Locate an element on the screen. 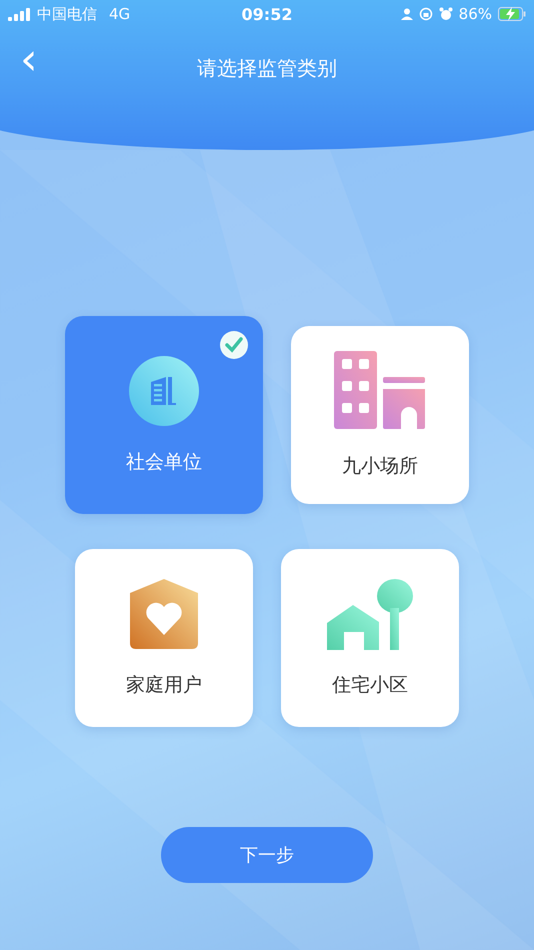  office-building-icon is located at coordinates (164, 391).